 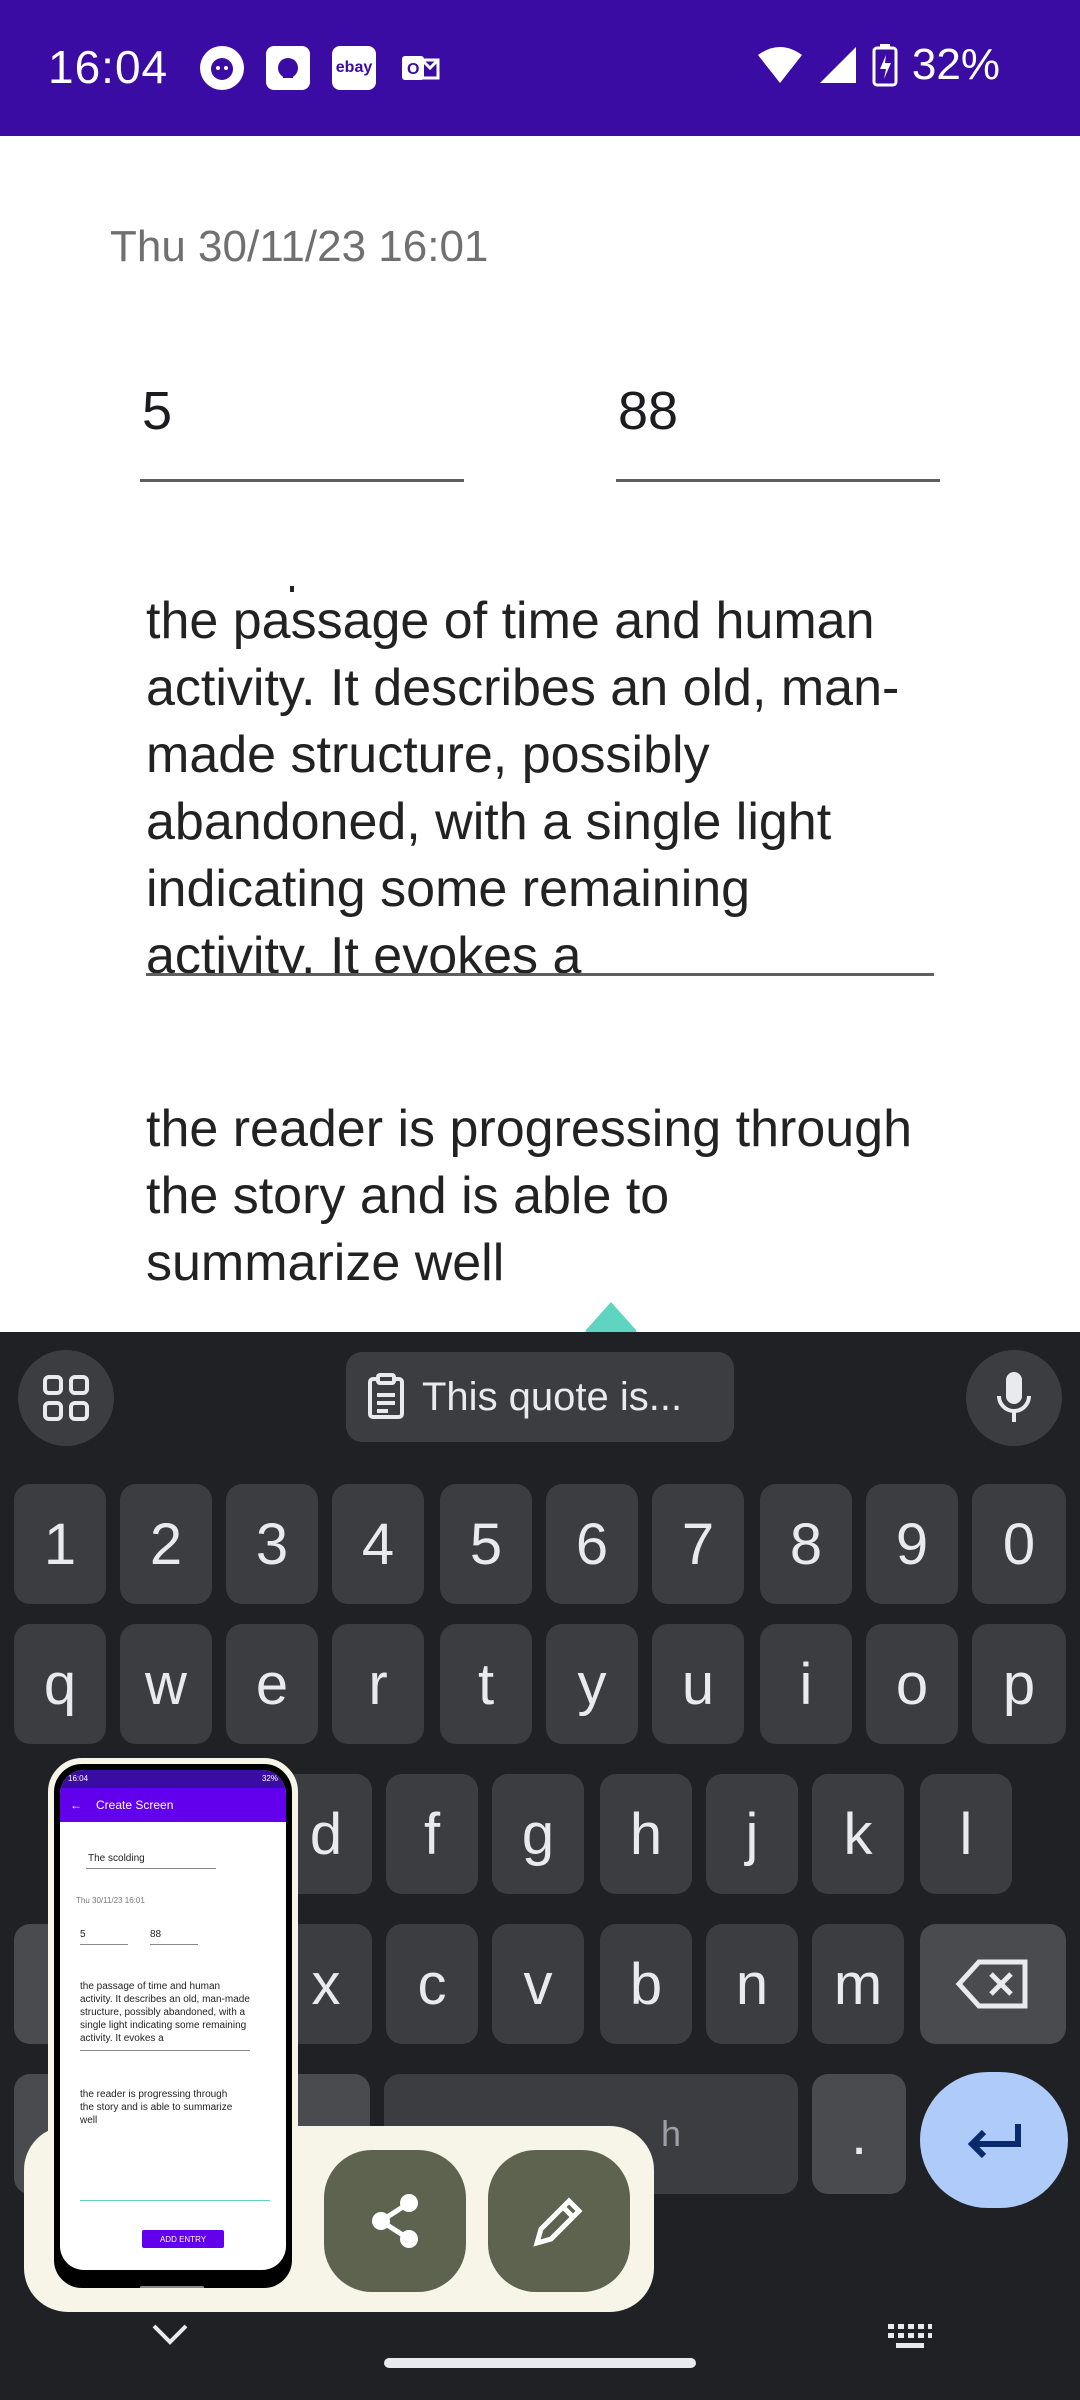 I want to click on thumbnail-date: Thu 30/11/23 16:01, so click(x=110, y=1900).